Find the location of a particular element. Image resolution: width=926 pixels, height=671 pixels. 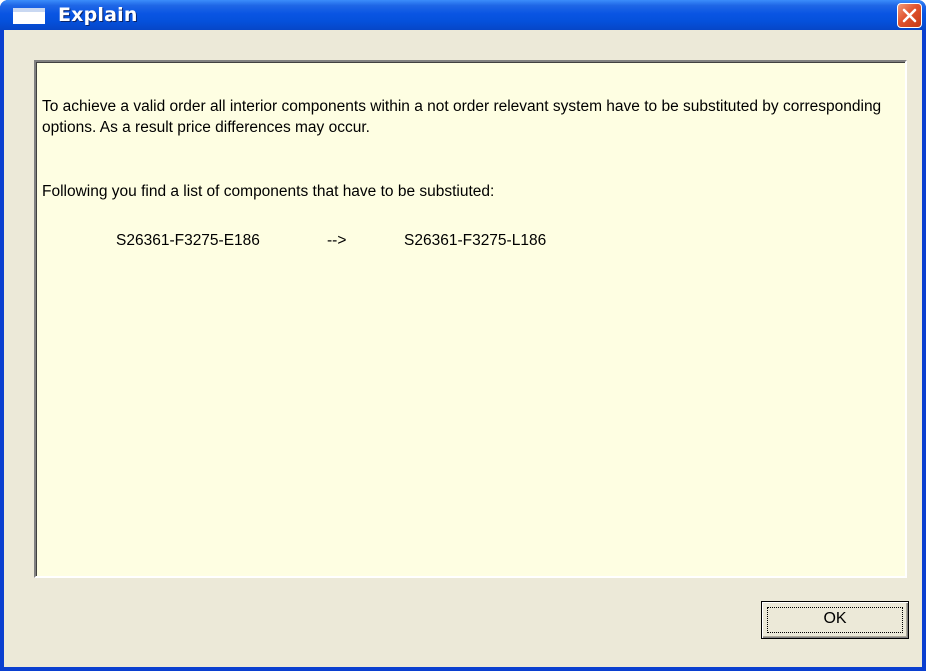

ok-button-label: OK is located at coordinates (835, 618).